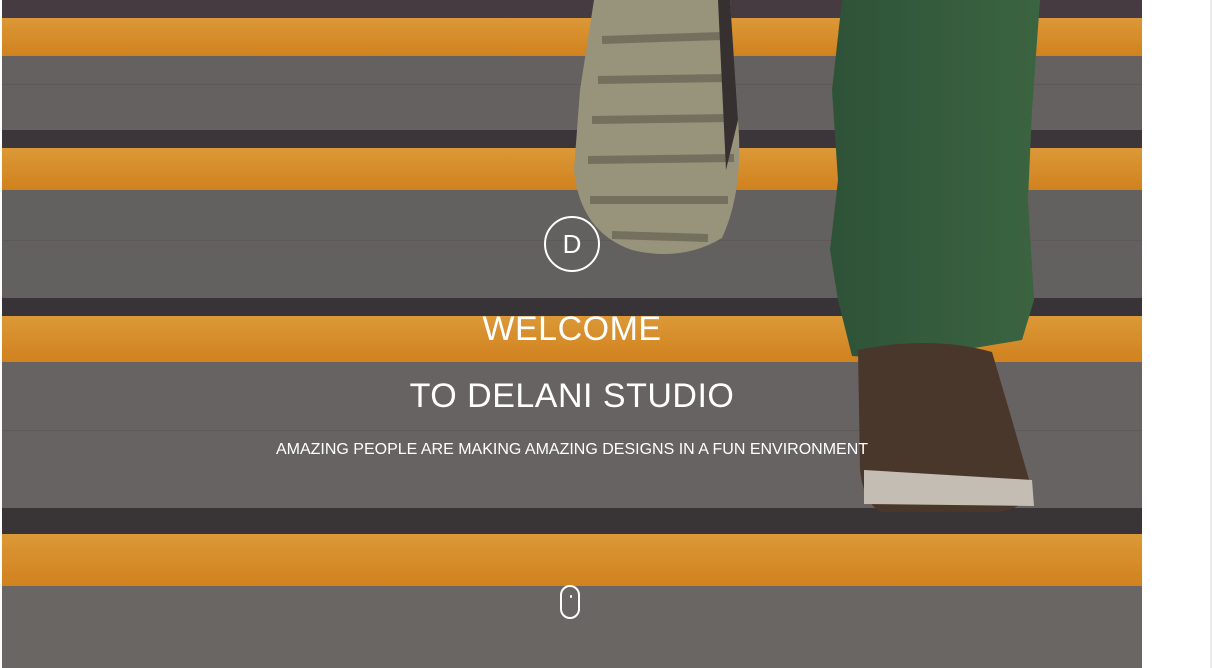 This screenshot has width=1212, height=668. What do you see at coordinates (572, 396) in the screenshot?
I see `hero-heading-studio: TO DELANI STUDIO` at bounding box center [572, 396].